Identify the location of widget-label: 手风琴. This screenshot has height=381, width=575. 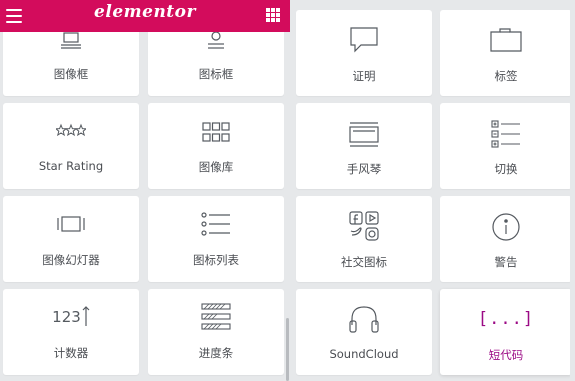
(364, 169).